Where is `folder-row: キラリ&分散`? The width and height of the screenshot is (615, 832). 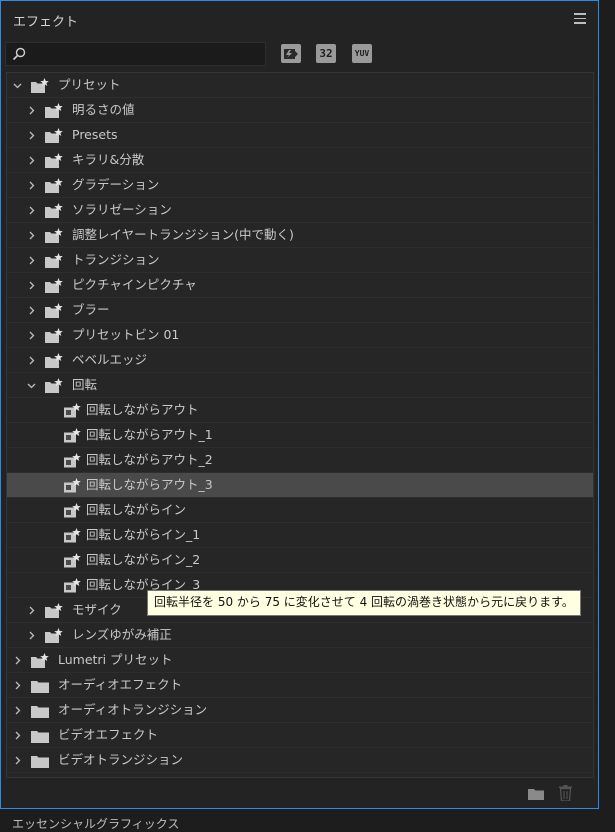
folder-row: キラリ&分散 is located at coordinates (300, 160).